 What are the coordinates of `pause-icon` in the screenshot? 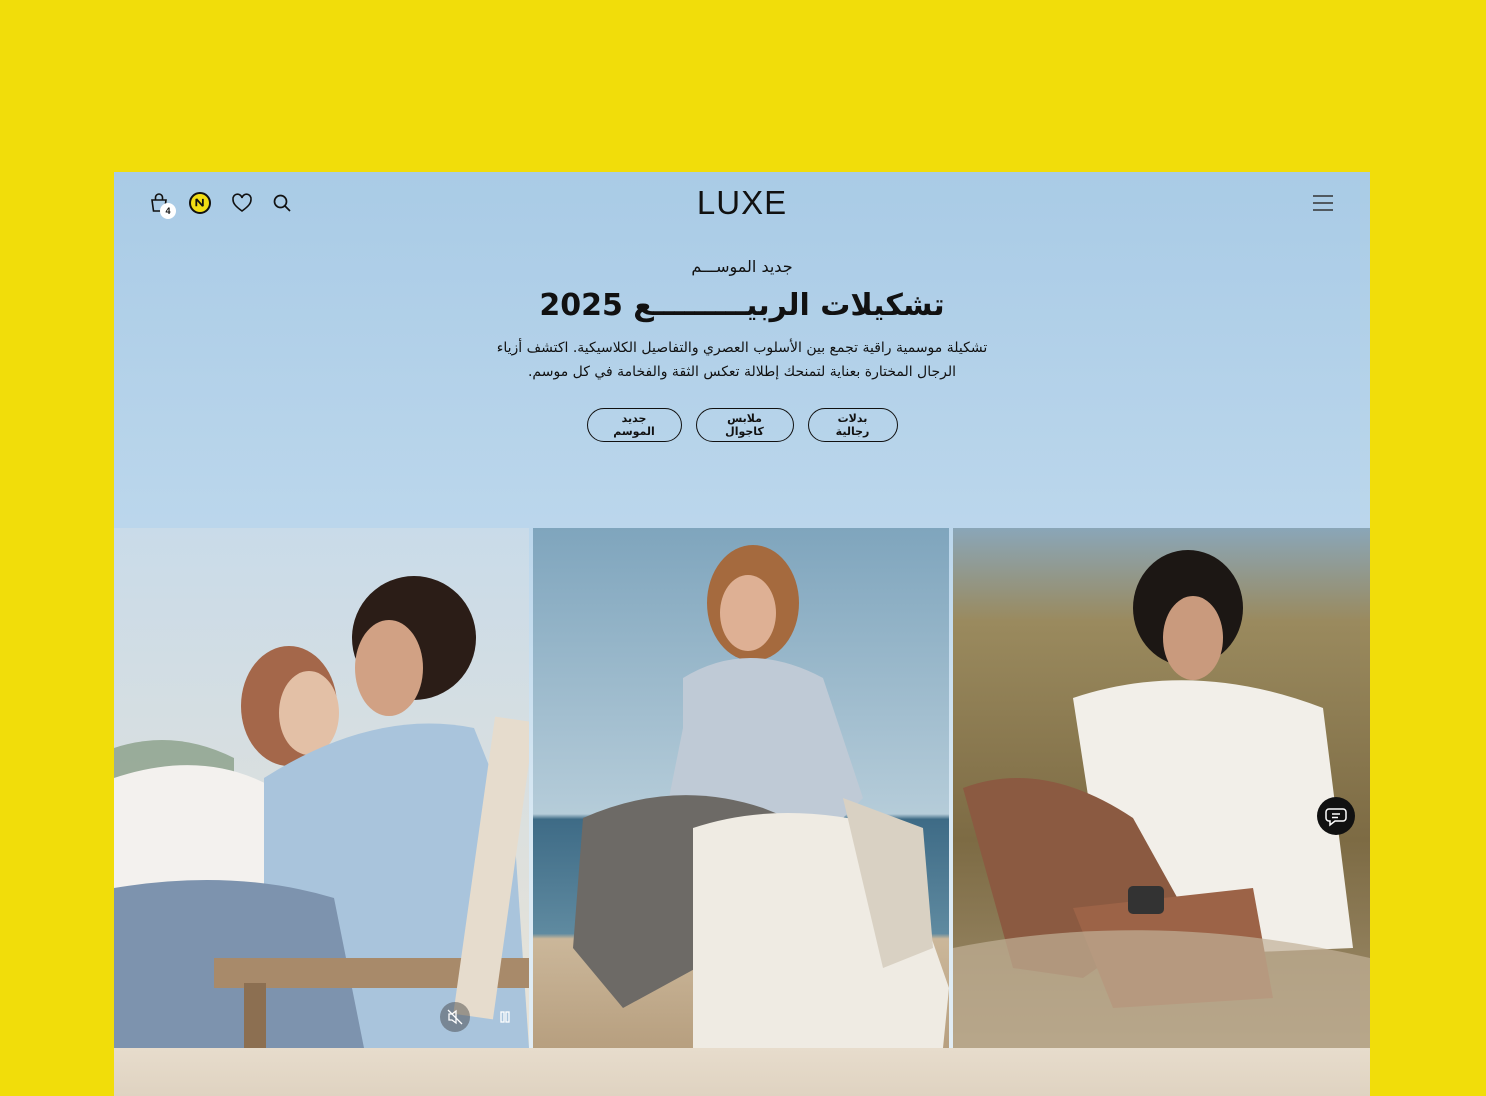 It's located at (505, 1017).